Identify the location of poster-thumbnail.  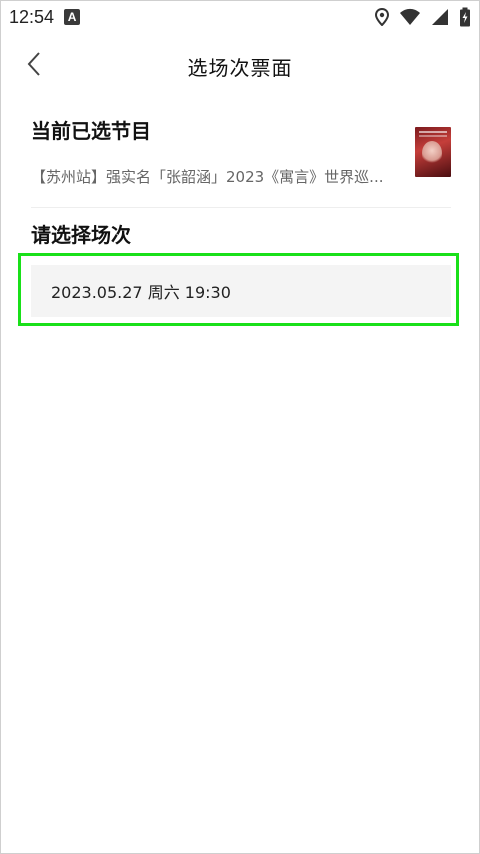
(433, 152).